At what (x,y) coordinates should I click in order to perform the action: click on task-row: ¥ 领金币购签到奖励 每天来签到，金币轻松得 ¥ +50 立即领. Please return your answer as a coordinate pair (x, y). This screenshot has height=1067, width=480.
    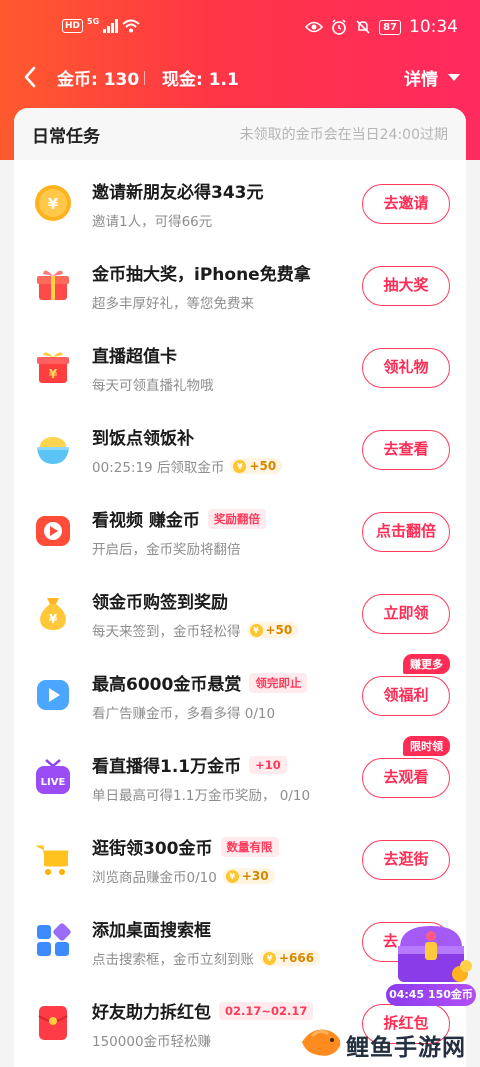
    Looking at the image, I should click on (240, 615).